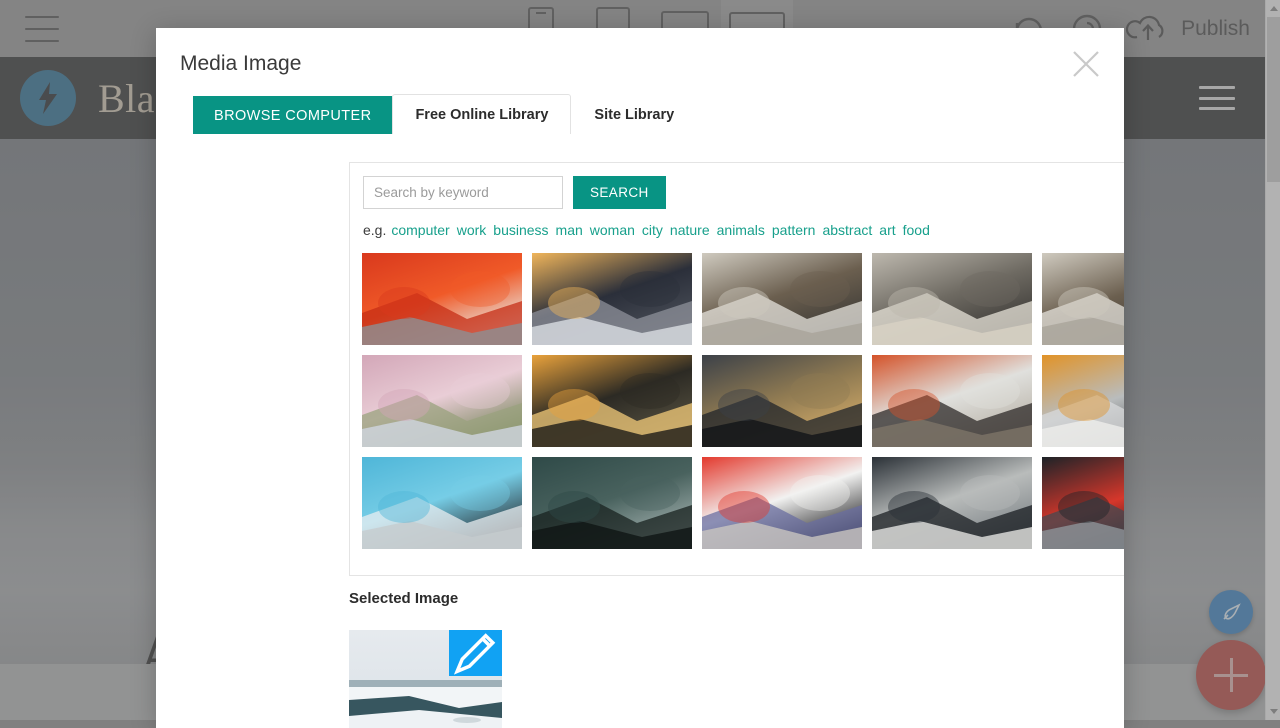 The image size is (1280, 728). I want to click on pencil-icon, so click(475, 666).